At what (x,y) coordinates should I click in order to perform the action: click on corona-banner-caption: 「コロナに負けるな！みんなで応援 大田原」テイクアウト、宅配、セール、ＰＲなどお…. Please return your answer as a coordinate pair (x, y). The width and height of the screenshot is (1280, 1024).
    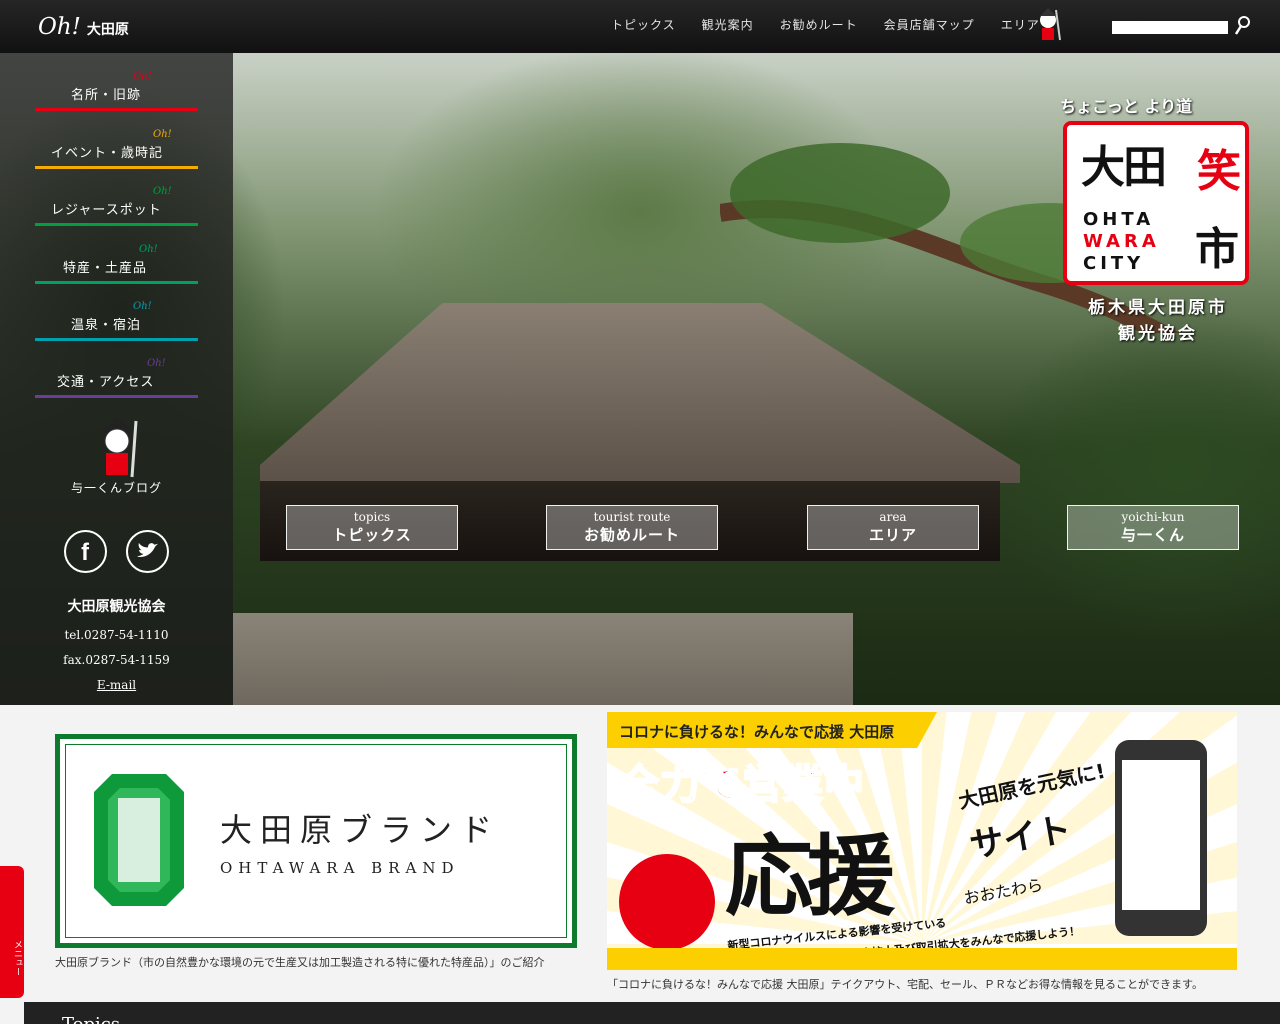
    Looking at the image, I should click on (905, 984).